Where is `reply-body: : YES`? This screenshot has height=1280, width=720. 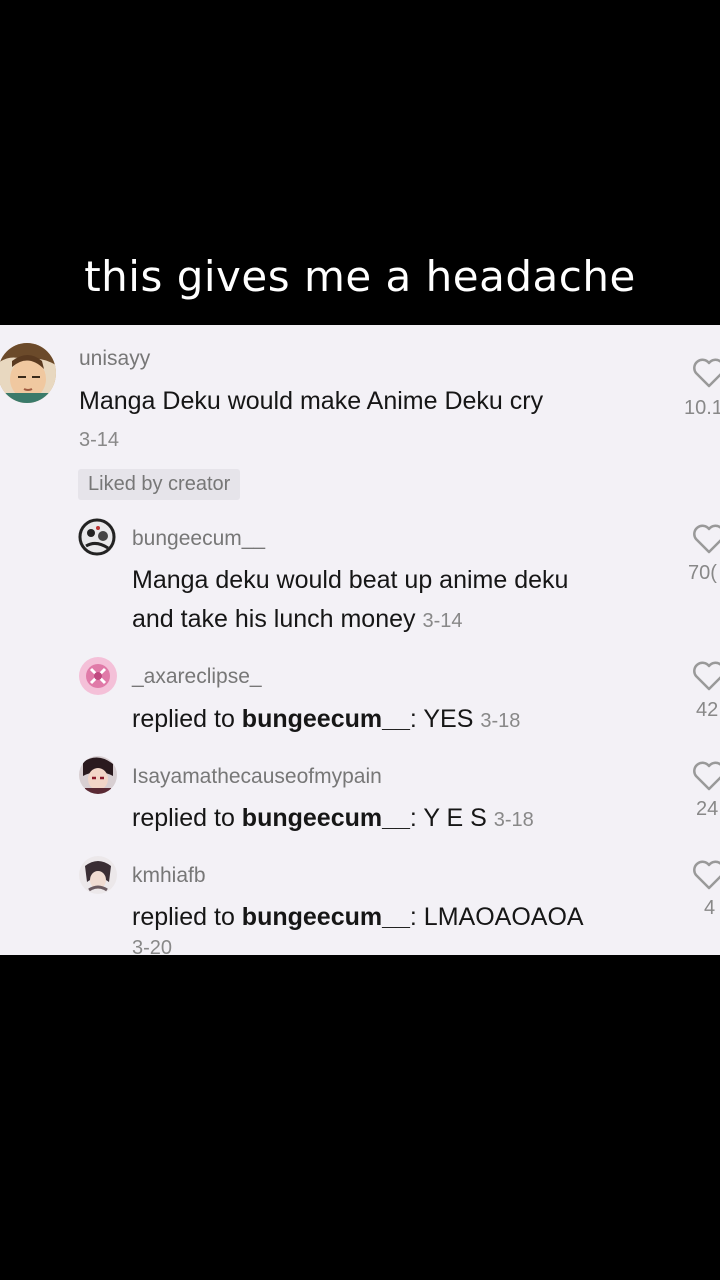 reply-body: : YES is located at coordinates (441, 719).